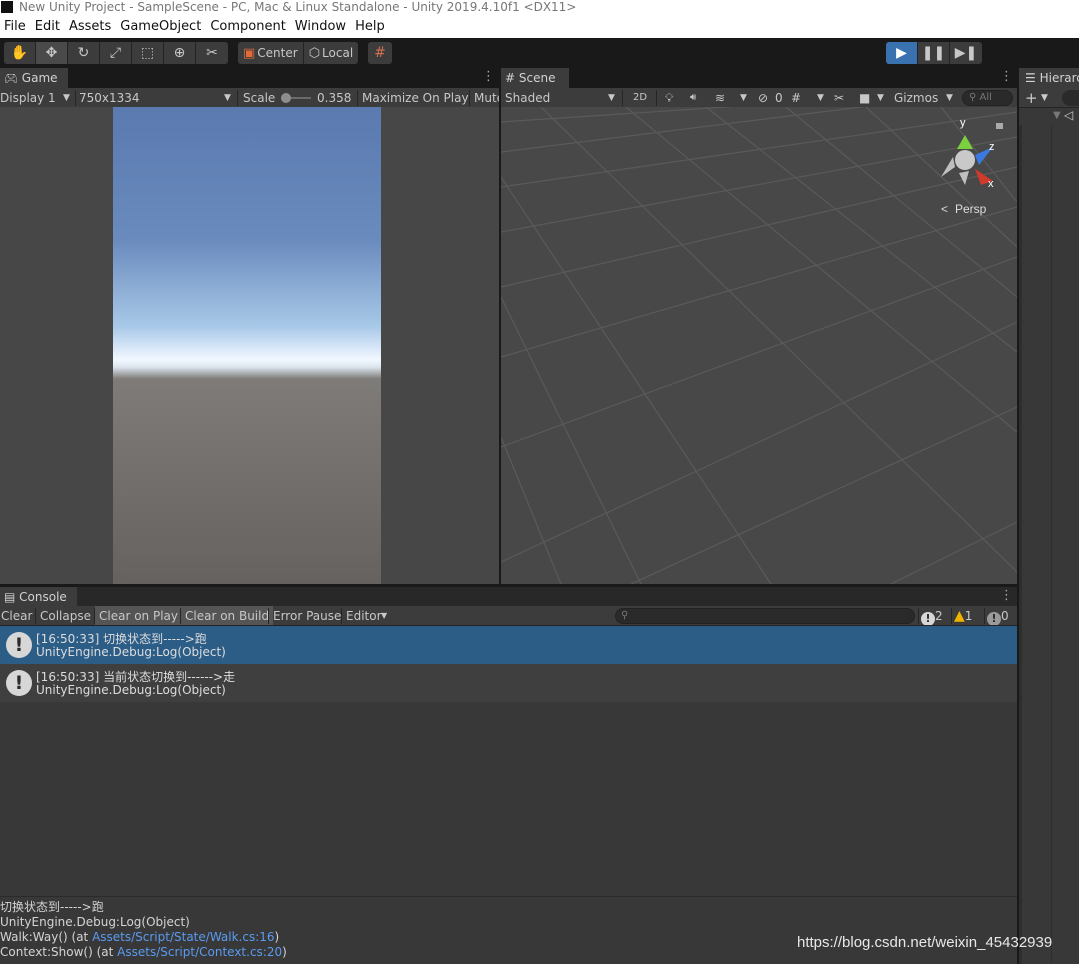 The image size is (1079, 964). What do you see at coordinates (916, 97) in the screenshot?
I see `gizmos-dropdown: Gizmos` at bounding box center [916, 97].